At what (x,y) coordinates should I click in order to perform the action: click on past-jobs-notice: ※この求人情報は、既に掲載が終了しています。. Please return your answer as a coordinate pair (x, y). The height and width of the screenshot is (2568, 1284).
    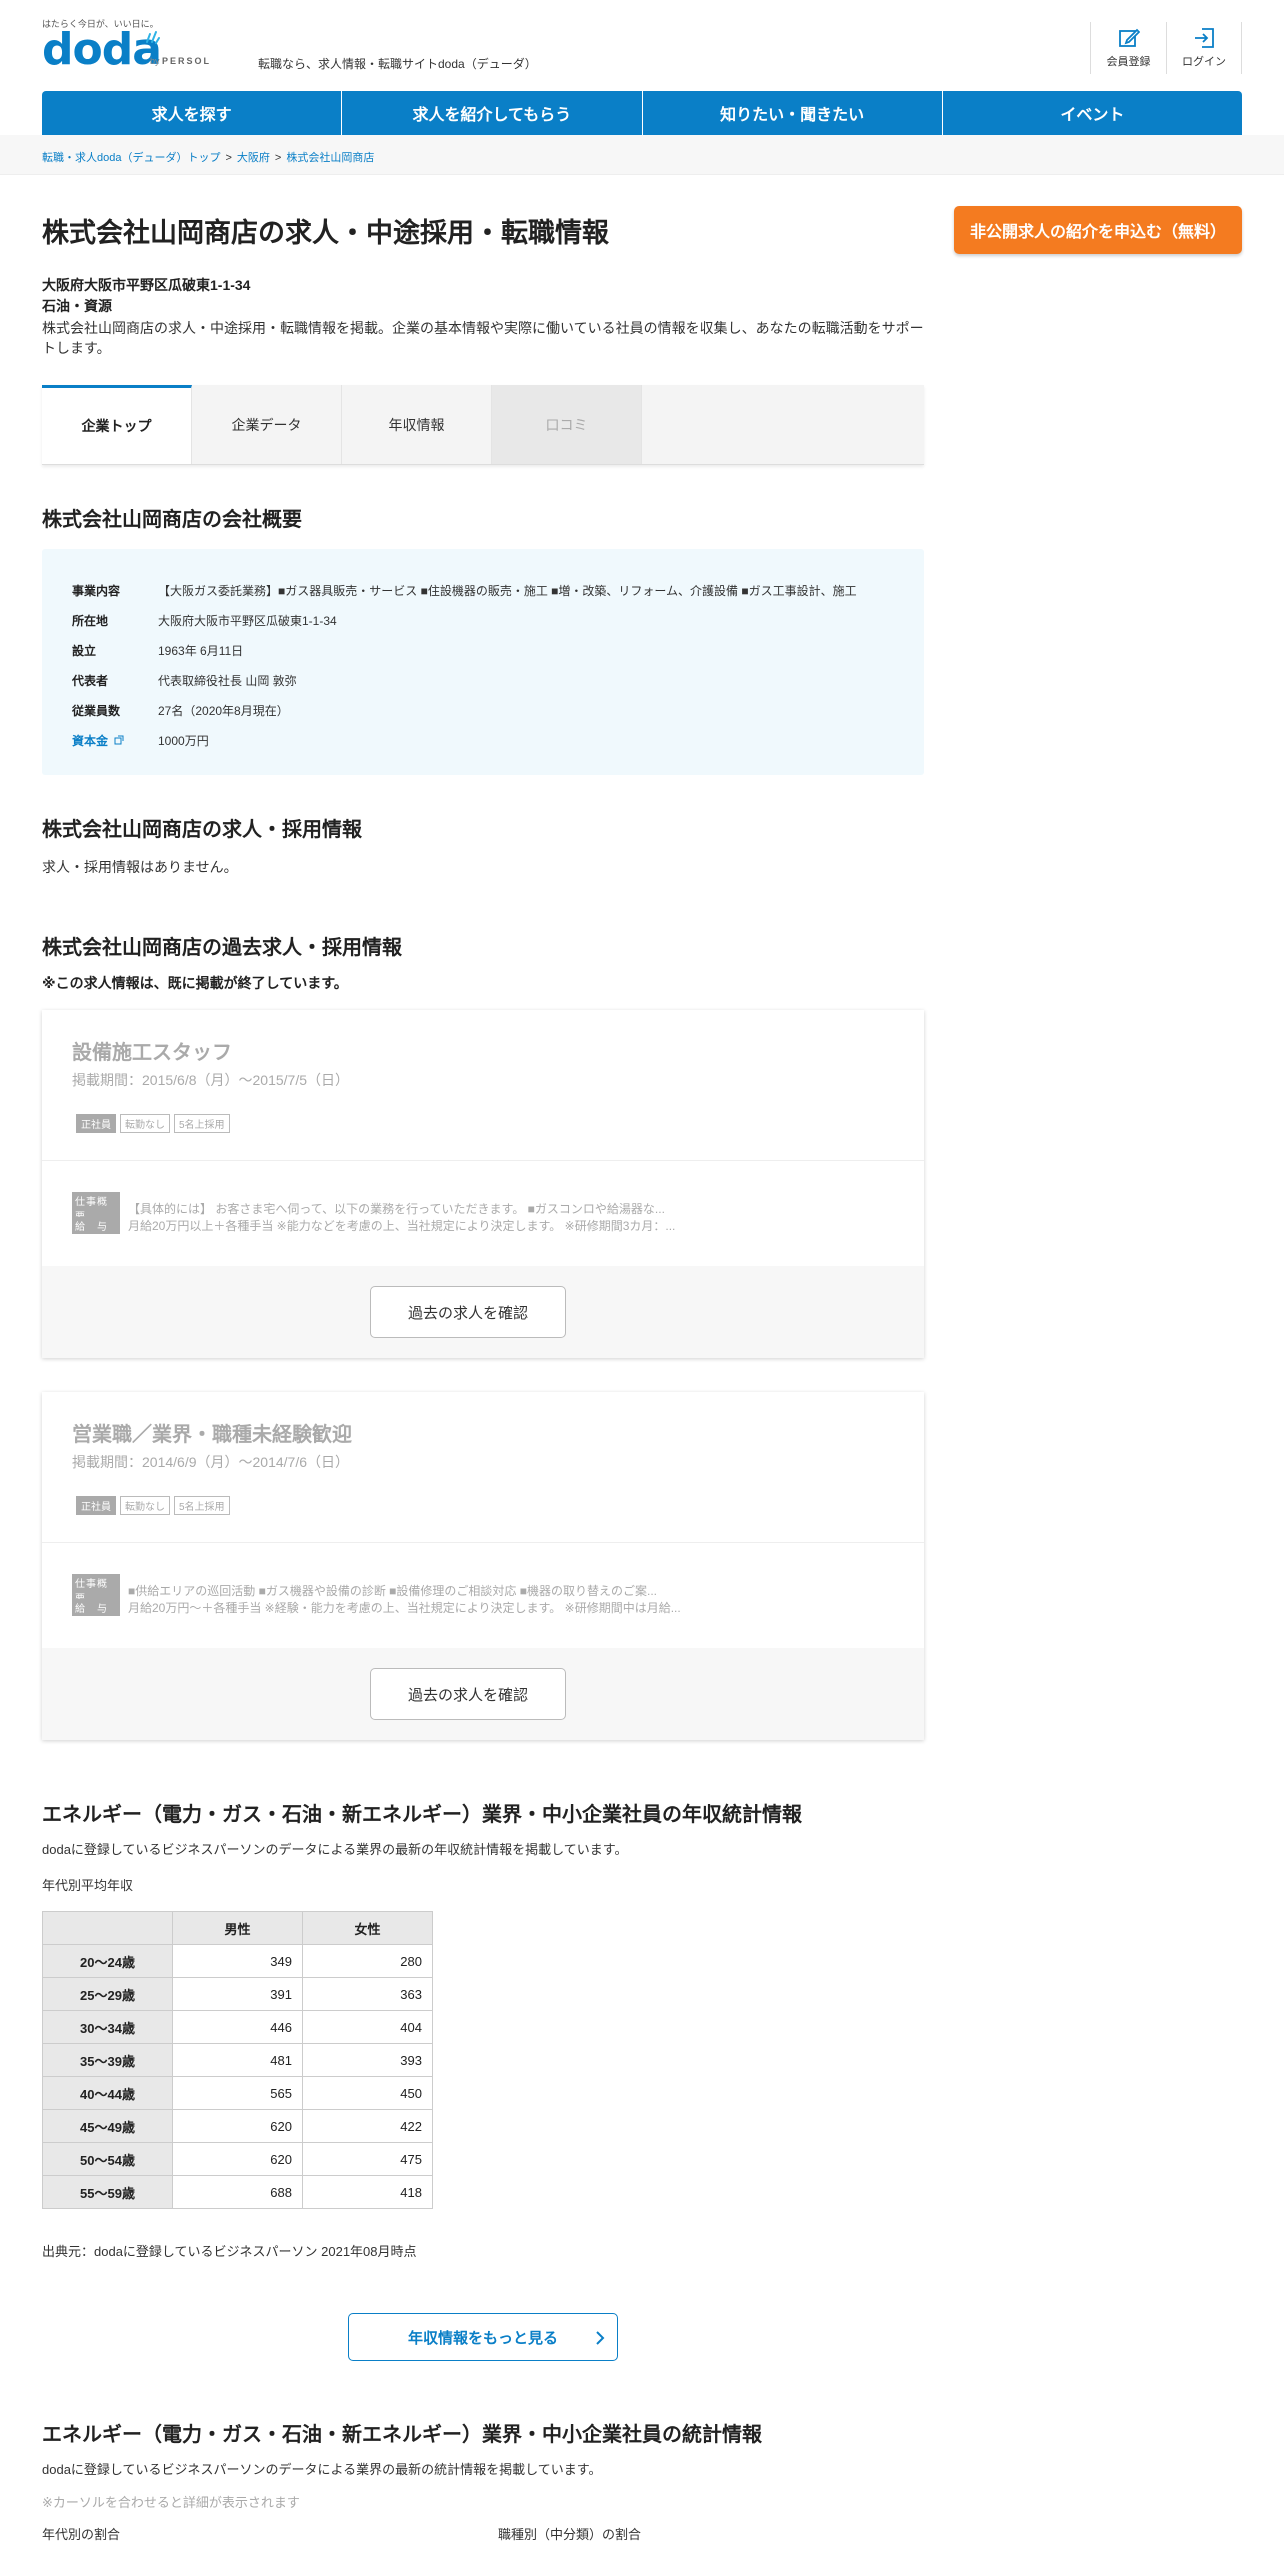
    Looking at the image, I should click on (195, 983).